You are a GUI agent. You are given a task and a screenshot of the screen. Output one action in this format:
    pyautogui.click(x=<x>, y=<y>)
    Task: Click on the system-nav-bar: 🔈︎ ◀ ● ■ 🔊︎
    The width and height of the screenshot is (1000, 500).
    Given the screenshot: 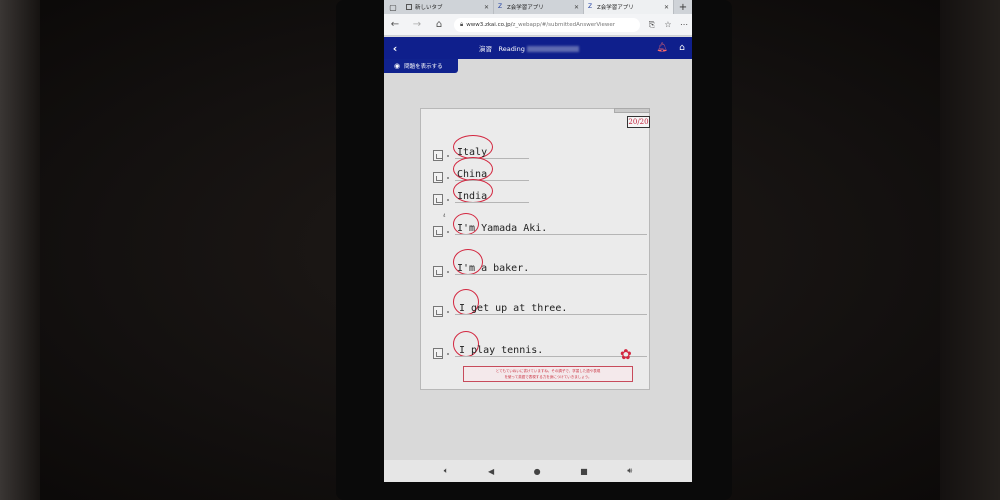 What is the action you would take?
    pyautogui.click(x=538, y=471)
    